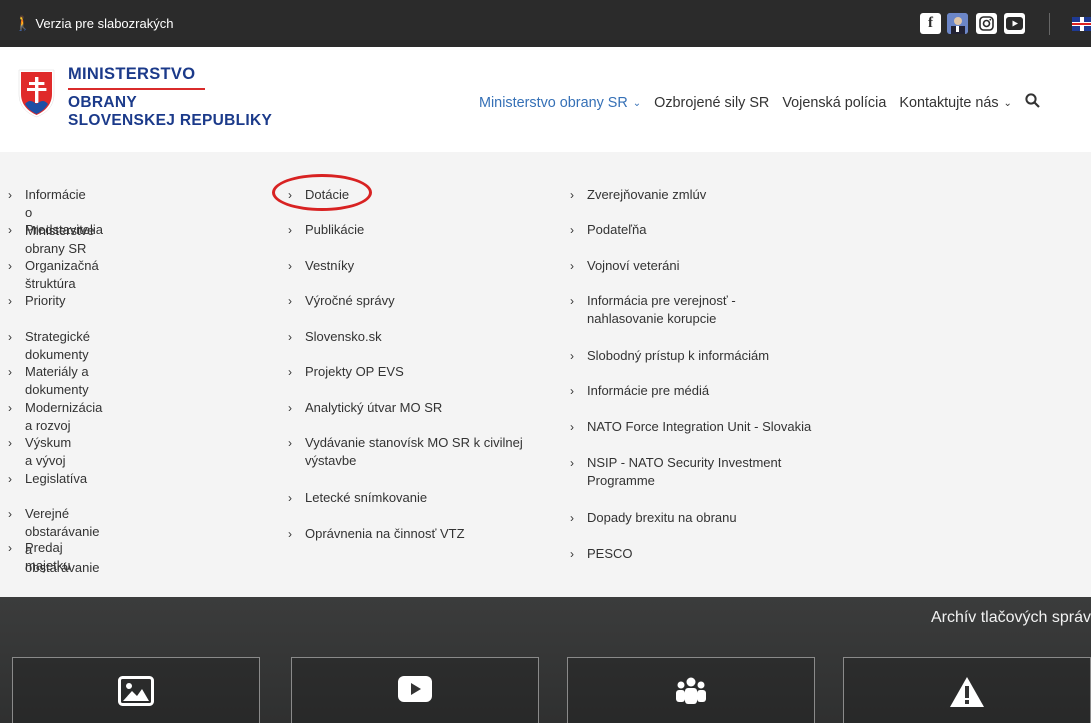  What do you see at coordinates (58, 345) in the screenshot?
I see `menu-item-label: Strategické dokumenty` at bounding box center [58, 345].